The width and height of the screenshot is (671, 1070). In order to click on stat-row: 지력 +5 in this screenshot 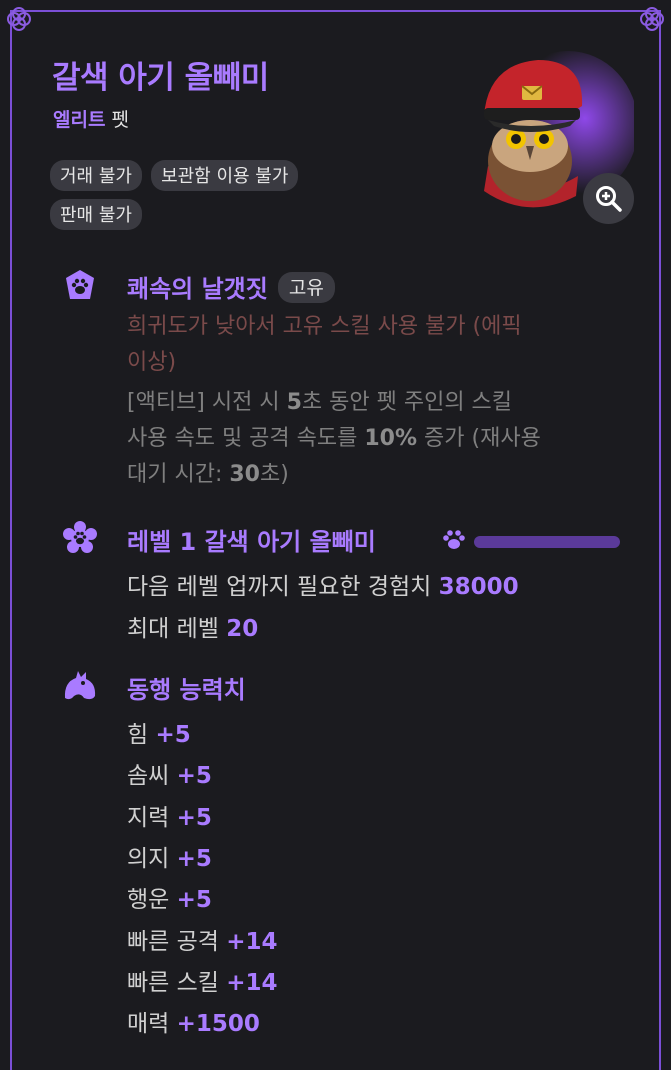, I will do `click(169, 815)`.